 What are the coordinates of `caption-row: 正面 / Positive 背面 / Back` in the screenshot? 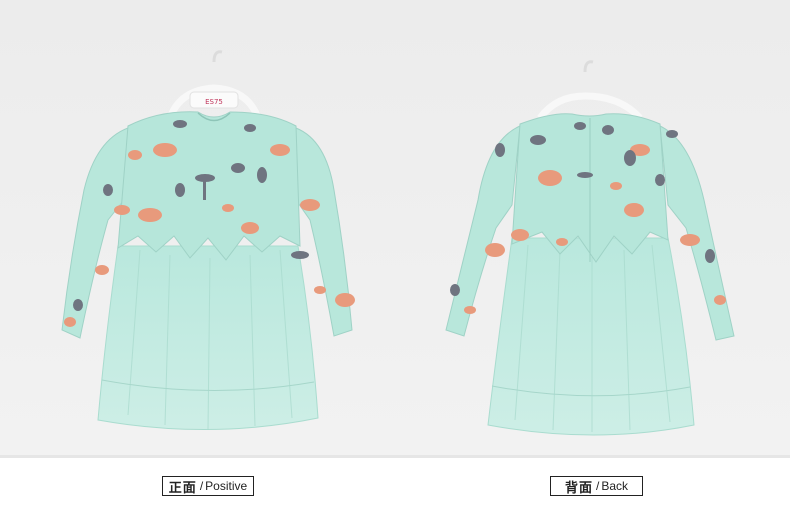 It's located at (395, 493).